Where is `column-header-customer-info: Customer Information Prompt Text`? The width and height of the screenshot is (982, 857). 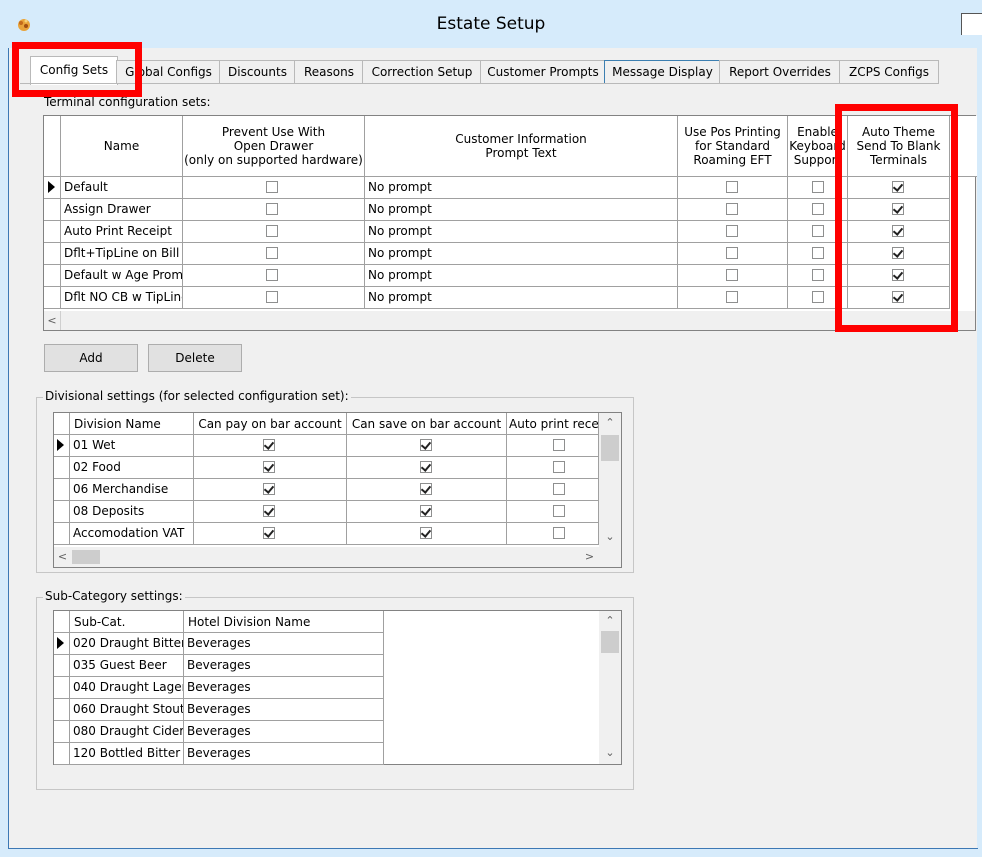
column-header-customer-info: Customer Information Prompt Text is located at coordinates (521, 146).